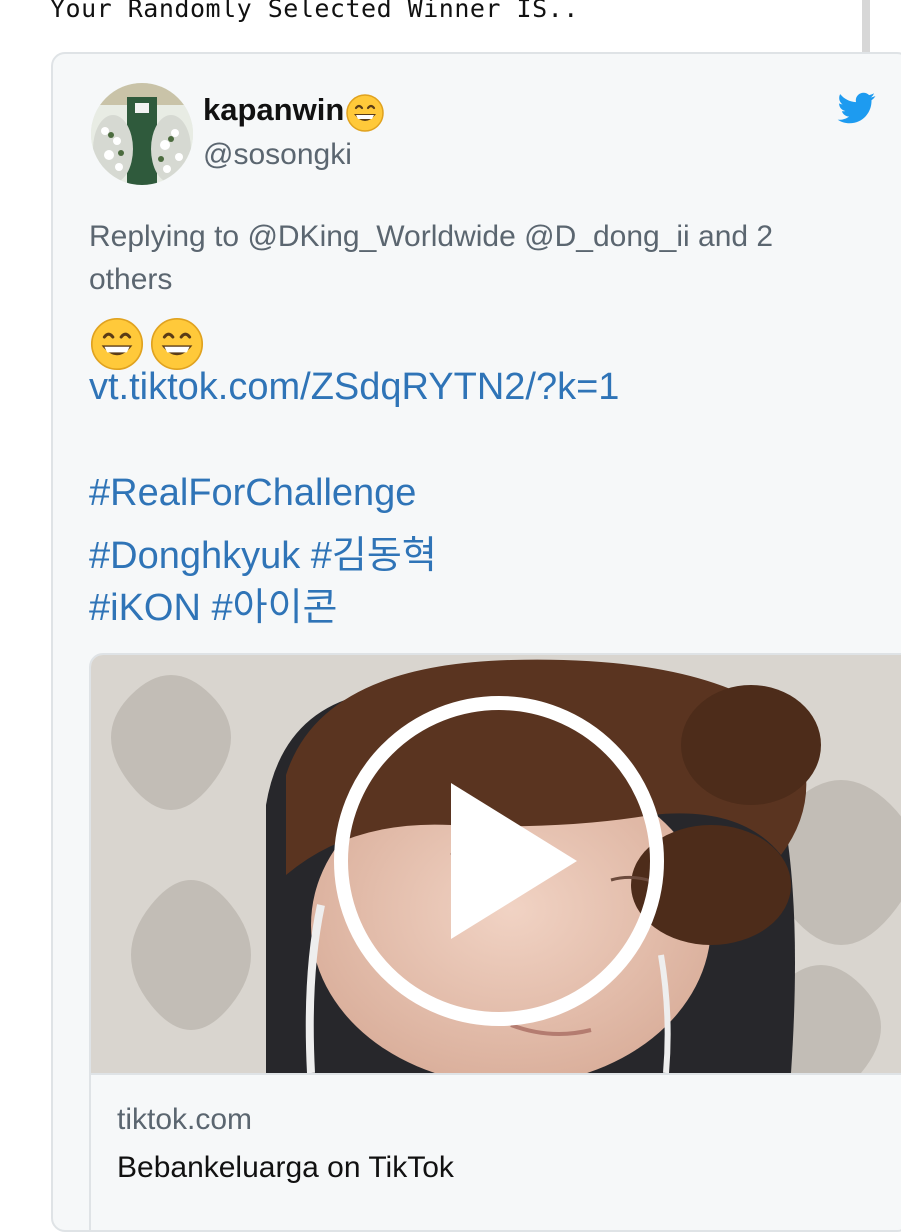  Describe the element at coordinates (213, 603) in the screenshot. I see `hashtag-line-3: #iKON #아이콘` at that location.